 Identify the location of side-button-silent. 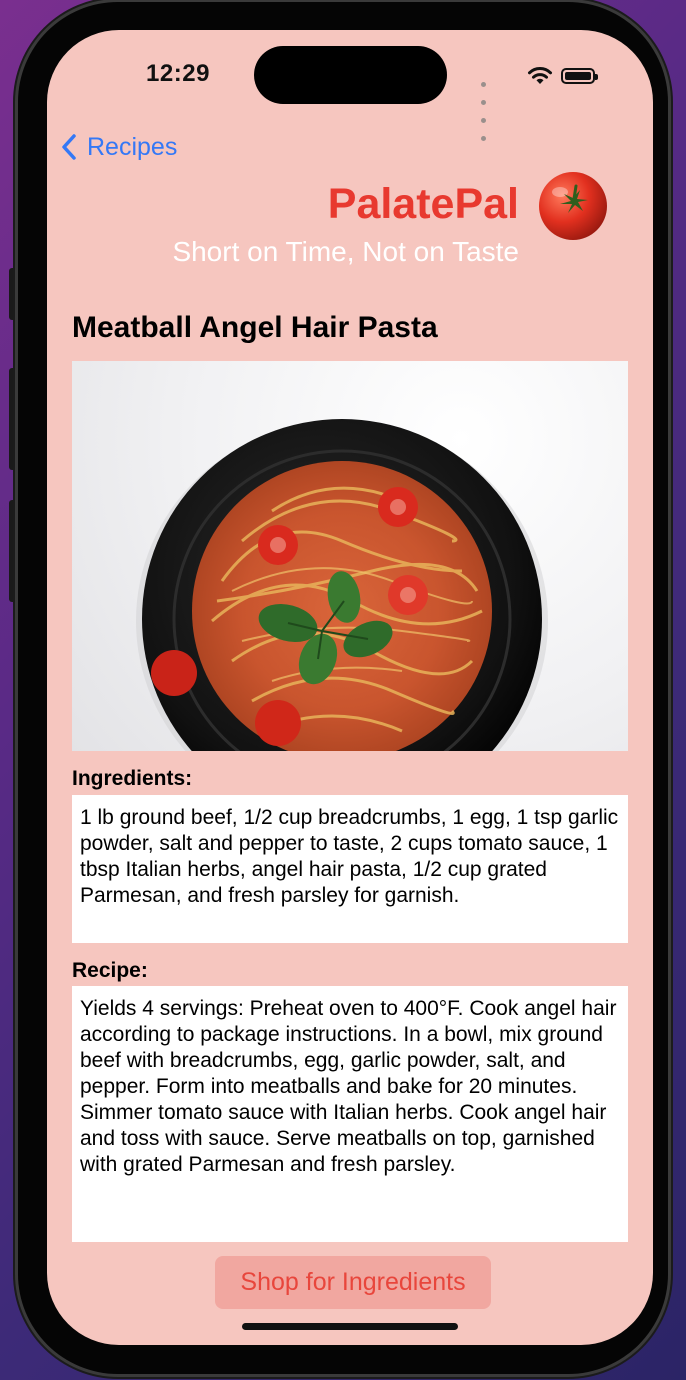
(13, 294).